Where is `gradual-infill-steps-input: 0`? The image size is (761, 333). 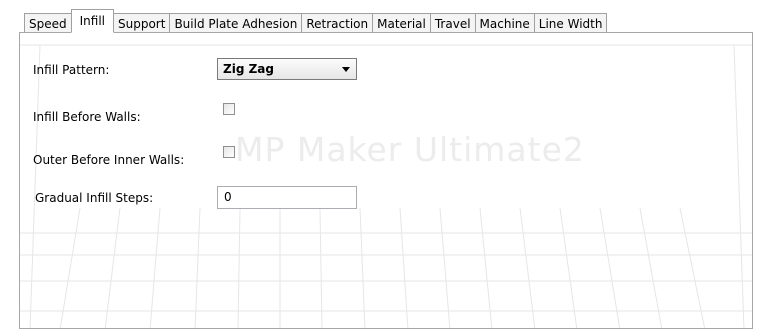
gradual-infill-steps-input: 0 is located at coordinates (287, 197).